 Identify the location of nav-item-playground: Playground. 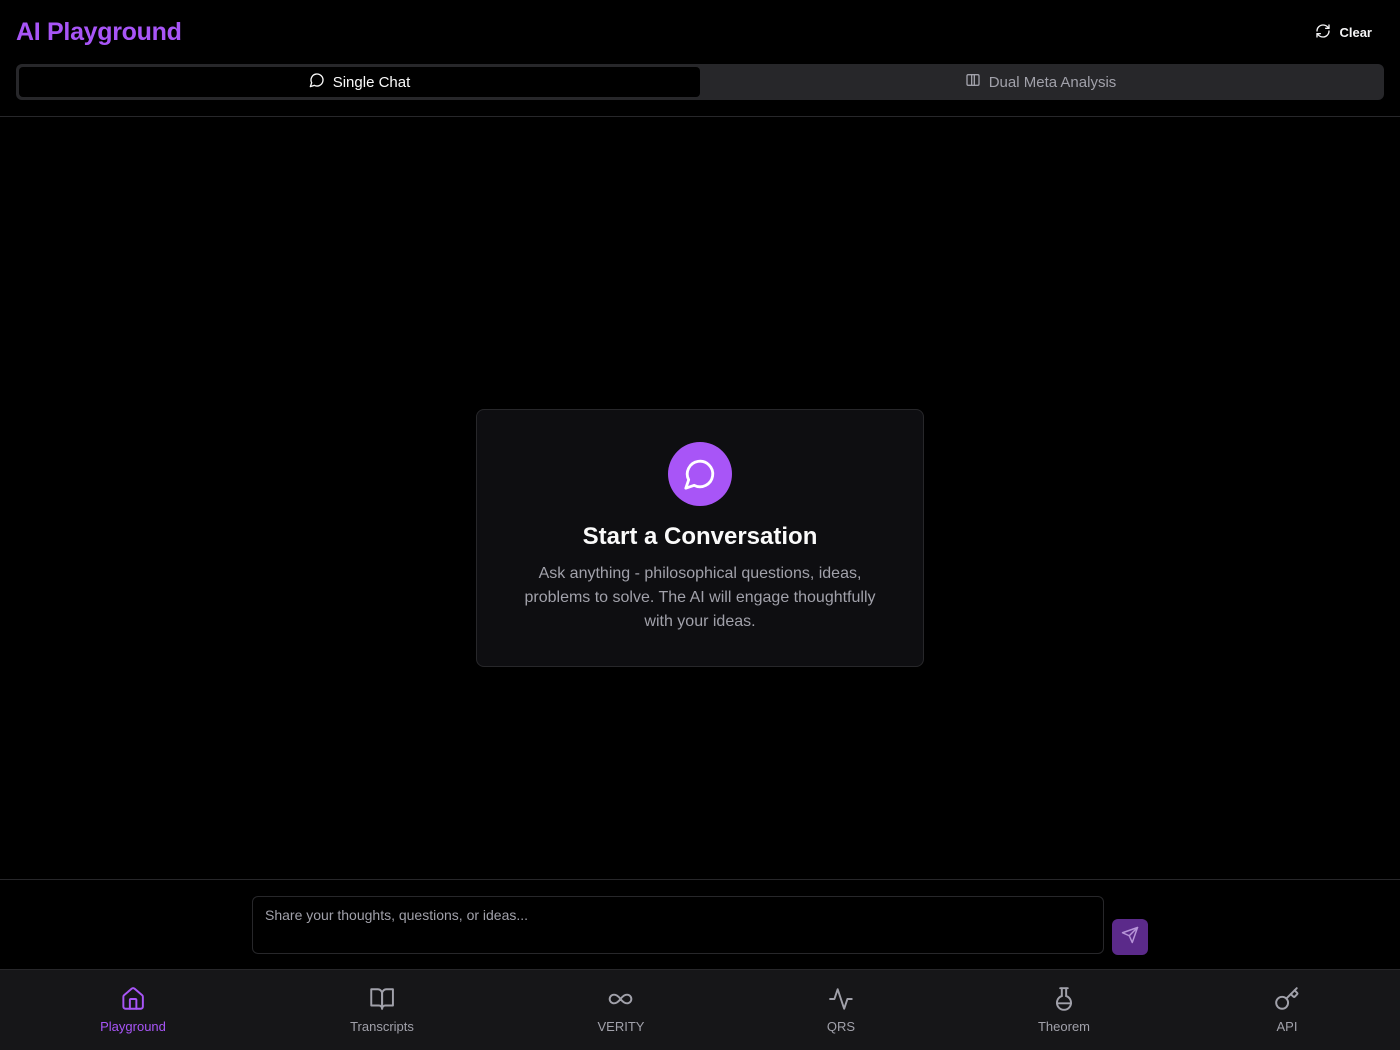
(133, 1010).